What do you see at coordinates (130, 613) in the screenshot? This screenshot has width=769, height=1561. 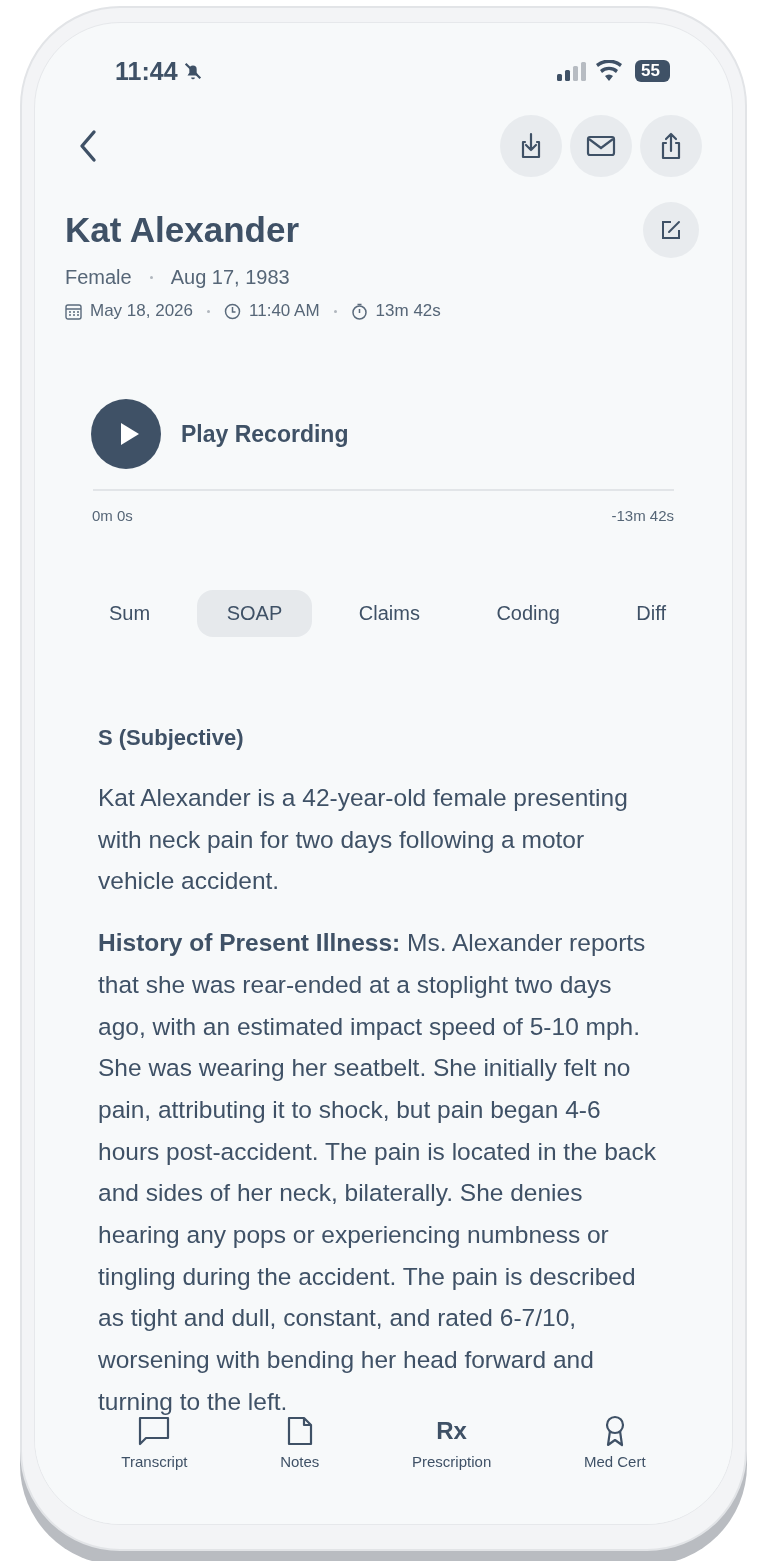 I see `tab: Sum` at bounding box center [130, 613].